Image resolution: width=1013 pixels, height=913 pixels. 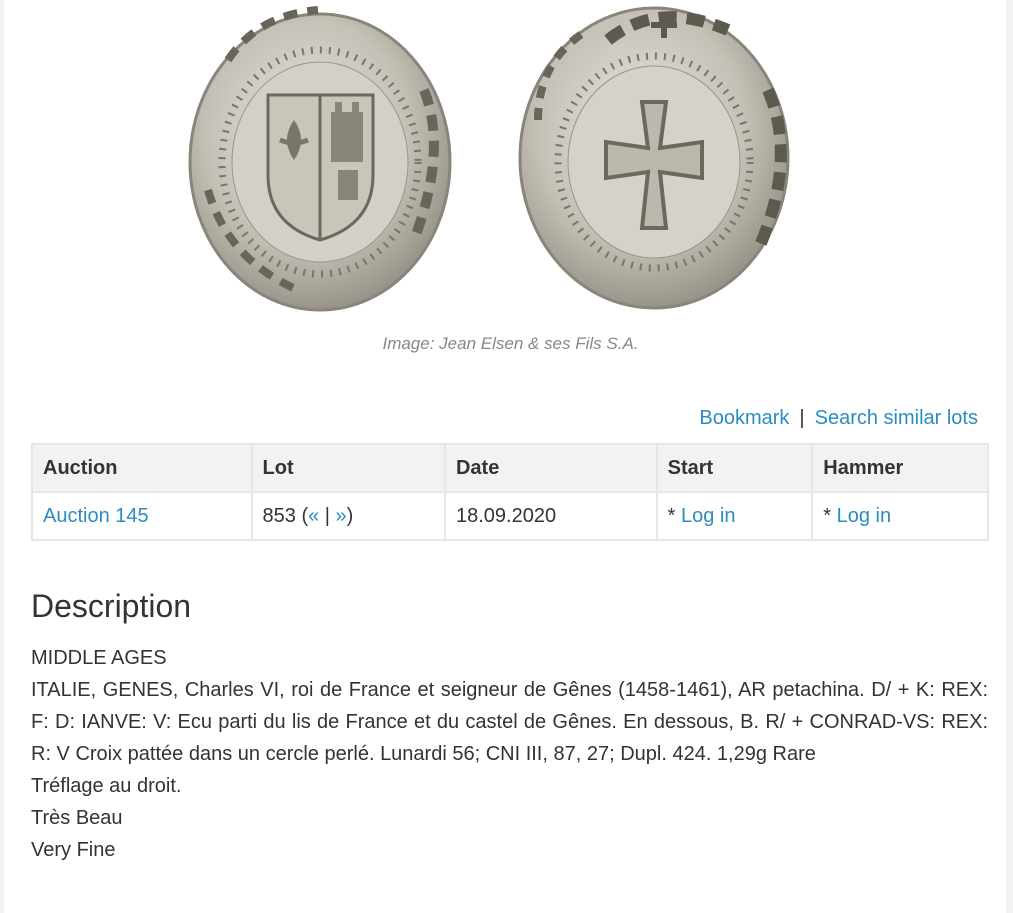 I want to click on search-similar-lots-link: Search similar lots, so click(x=896, y=418).